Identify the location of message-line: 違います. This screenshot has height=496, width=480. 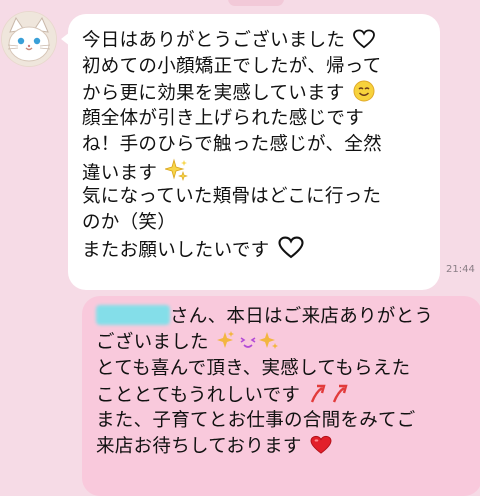
(254, 171).